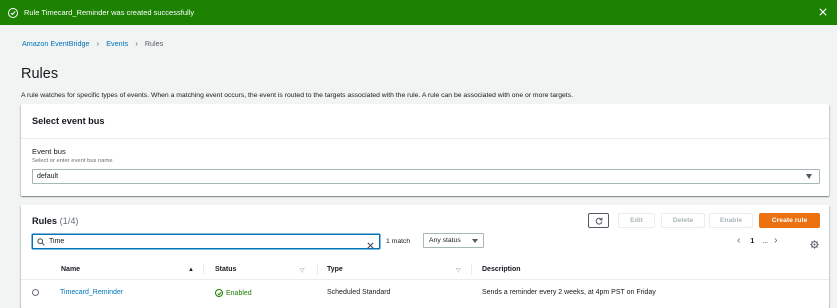 The height and width of the screenshot is (308, 837). I want to click on create-rule-button: Create rule, so click(789, 220).